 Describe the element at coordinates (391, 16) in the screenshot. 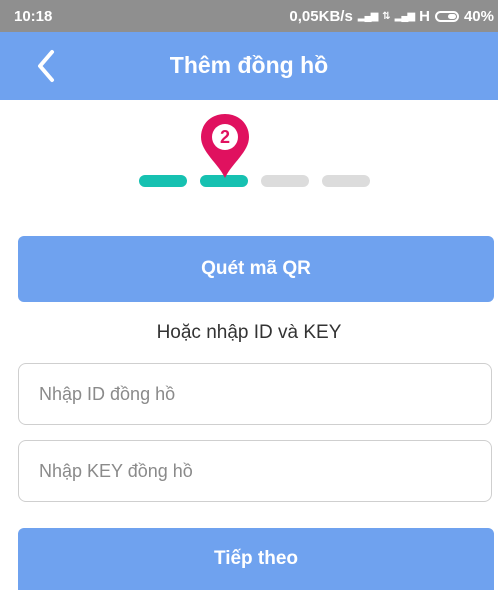

I see `status-indicators: 0,05KB/s ▂▄▆ ⇅ ▂▄▆ H 40%` at that location.